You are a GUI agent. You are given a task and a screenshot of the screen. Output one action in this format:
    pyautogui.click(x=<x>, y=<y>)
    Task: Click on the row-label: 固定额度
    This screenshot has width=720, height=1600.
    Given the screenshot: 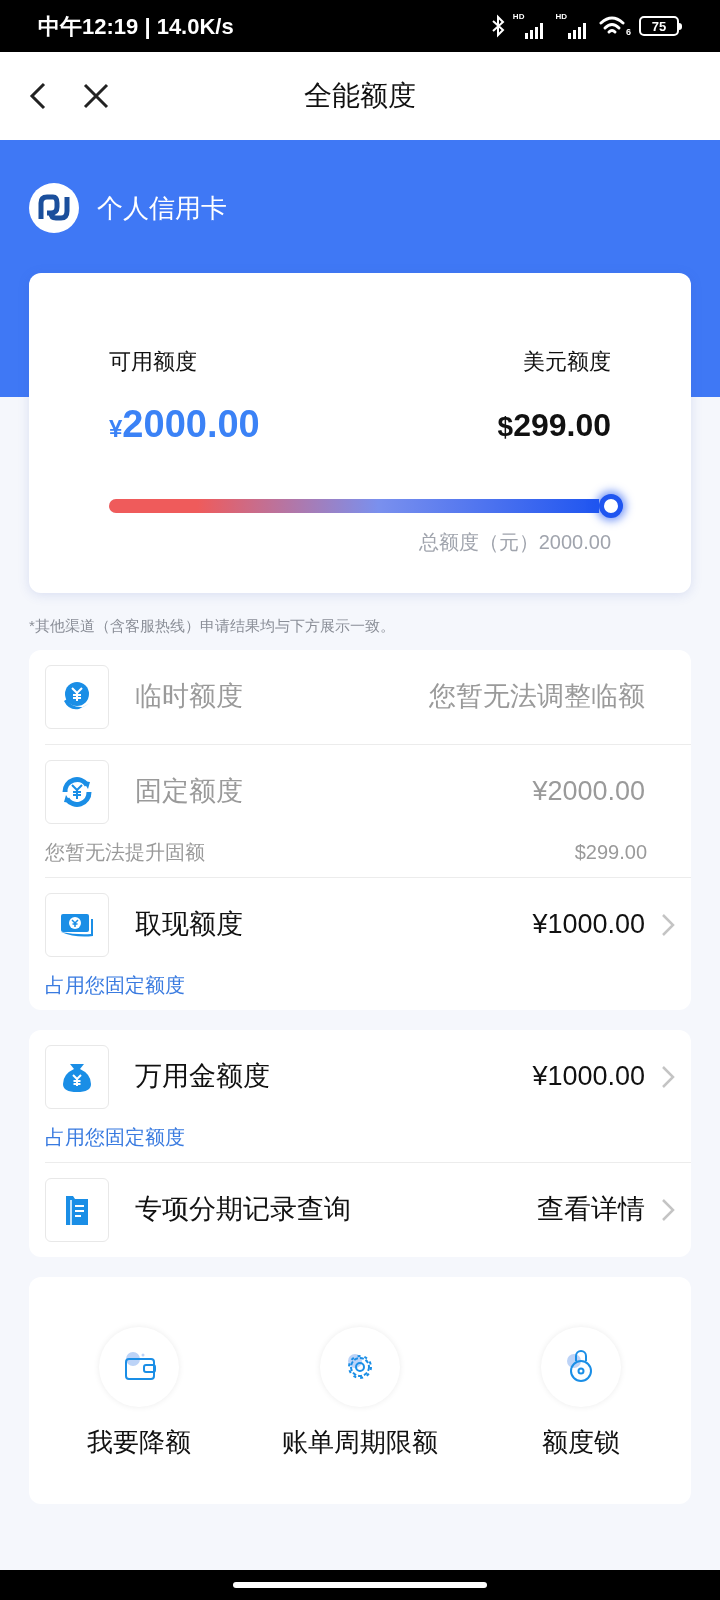 What is the action you would take?
    pyautogui.click(x=189, y=792)
    